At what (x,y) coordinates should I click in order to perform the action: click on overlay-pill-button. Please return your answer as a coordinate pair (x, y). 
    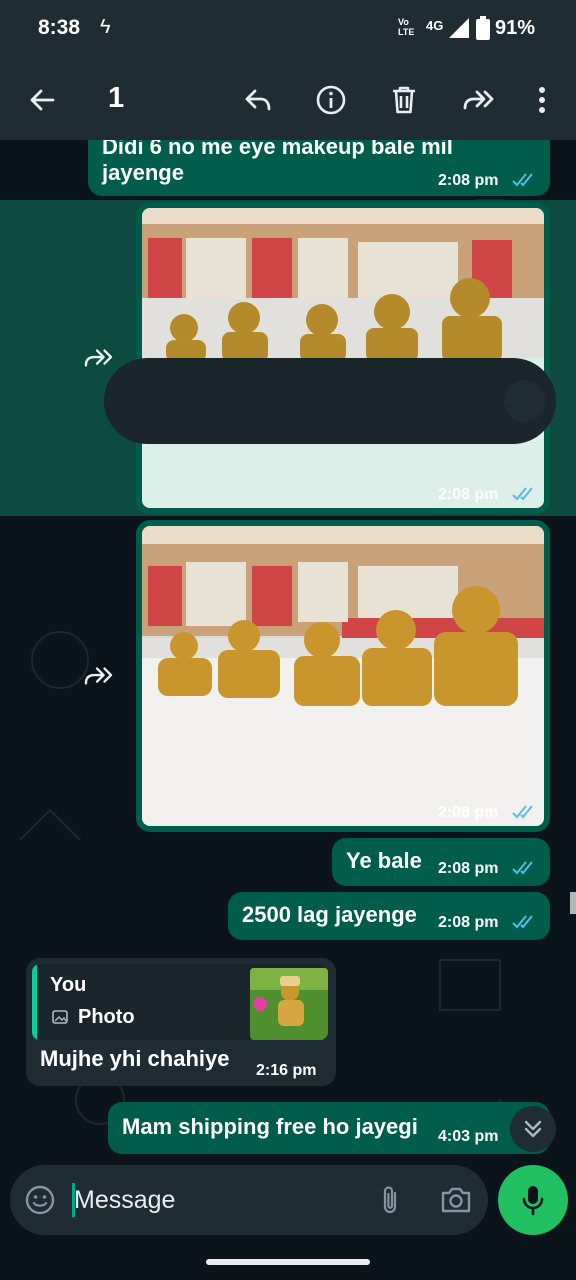
    Looking at the image, I should click on (525, 401).